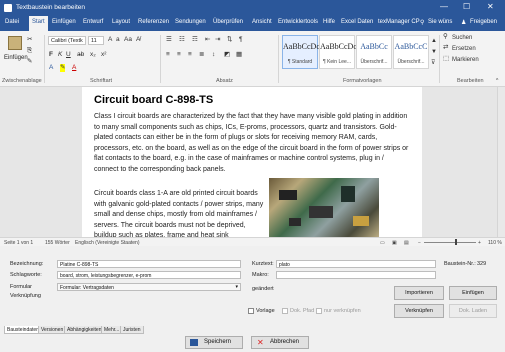  What do you see at coordinates (466, 7) in the screenshot?
I see `maximize-button: ☐` at bounding box center [466, 7].